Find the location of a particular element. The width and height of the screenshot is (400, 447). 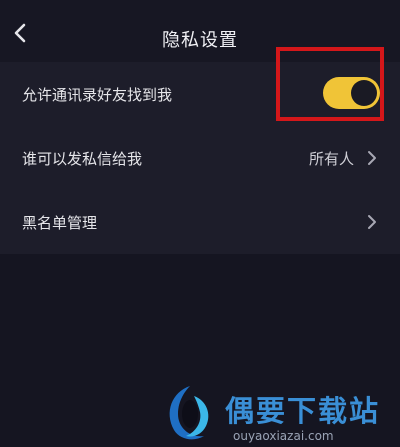

setting-label: 黑名单管理 is located at coordinates (60, 223).